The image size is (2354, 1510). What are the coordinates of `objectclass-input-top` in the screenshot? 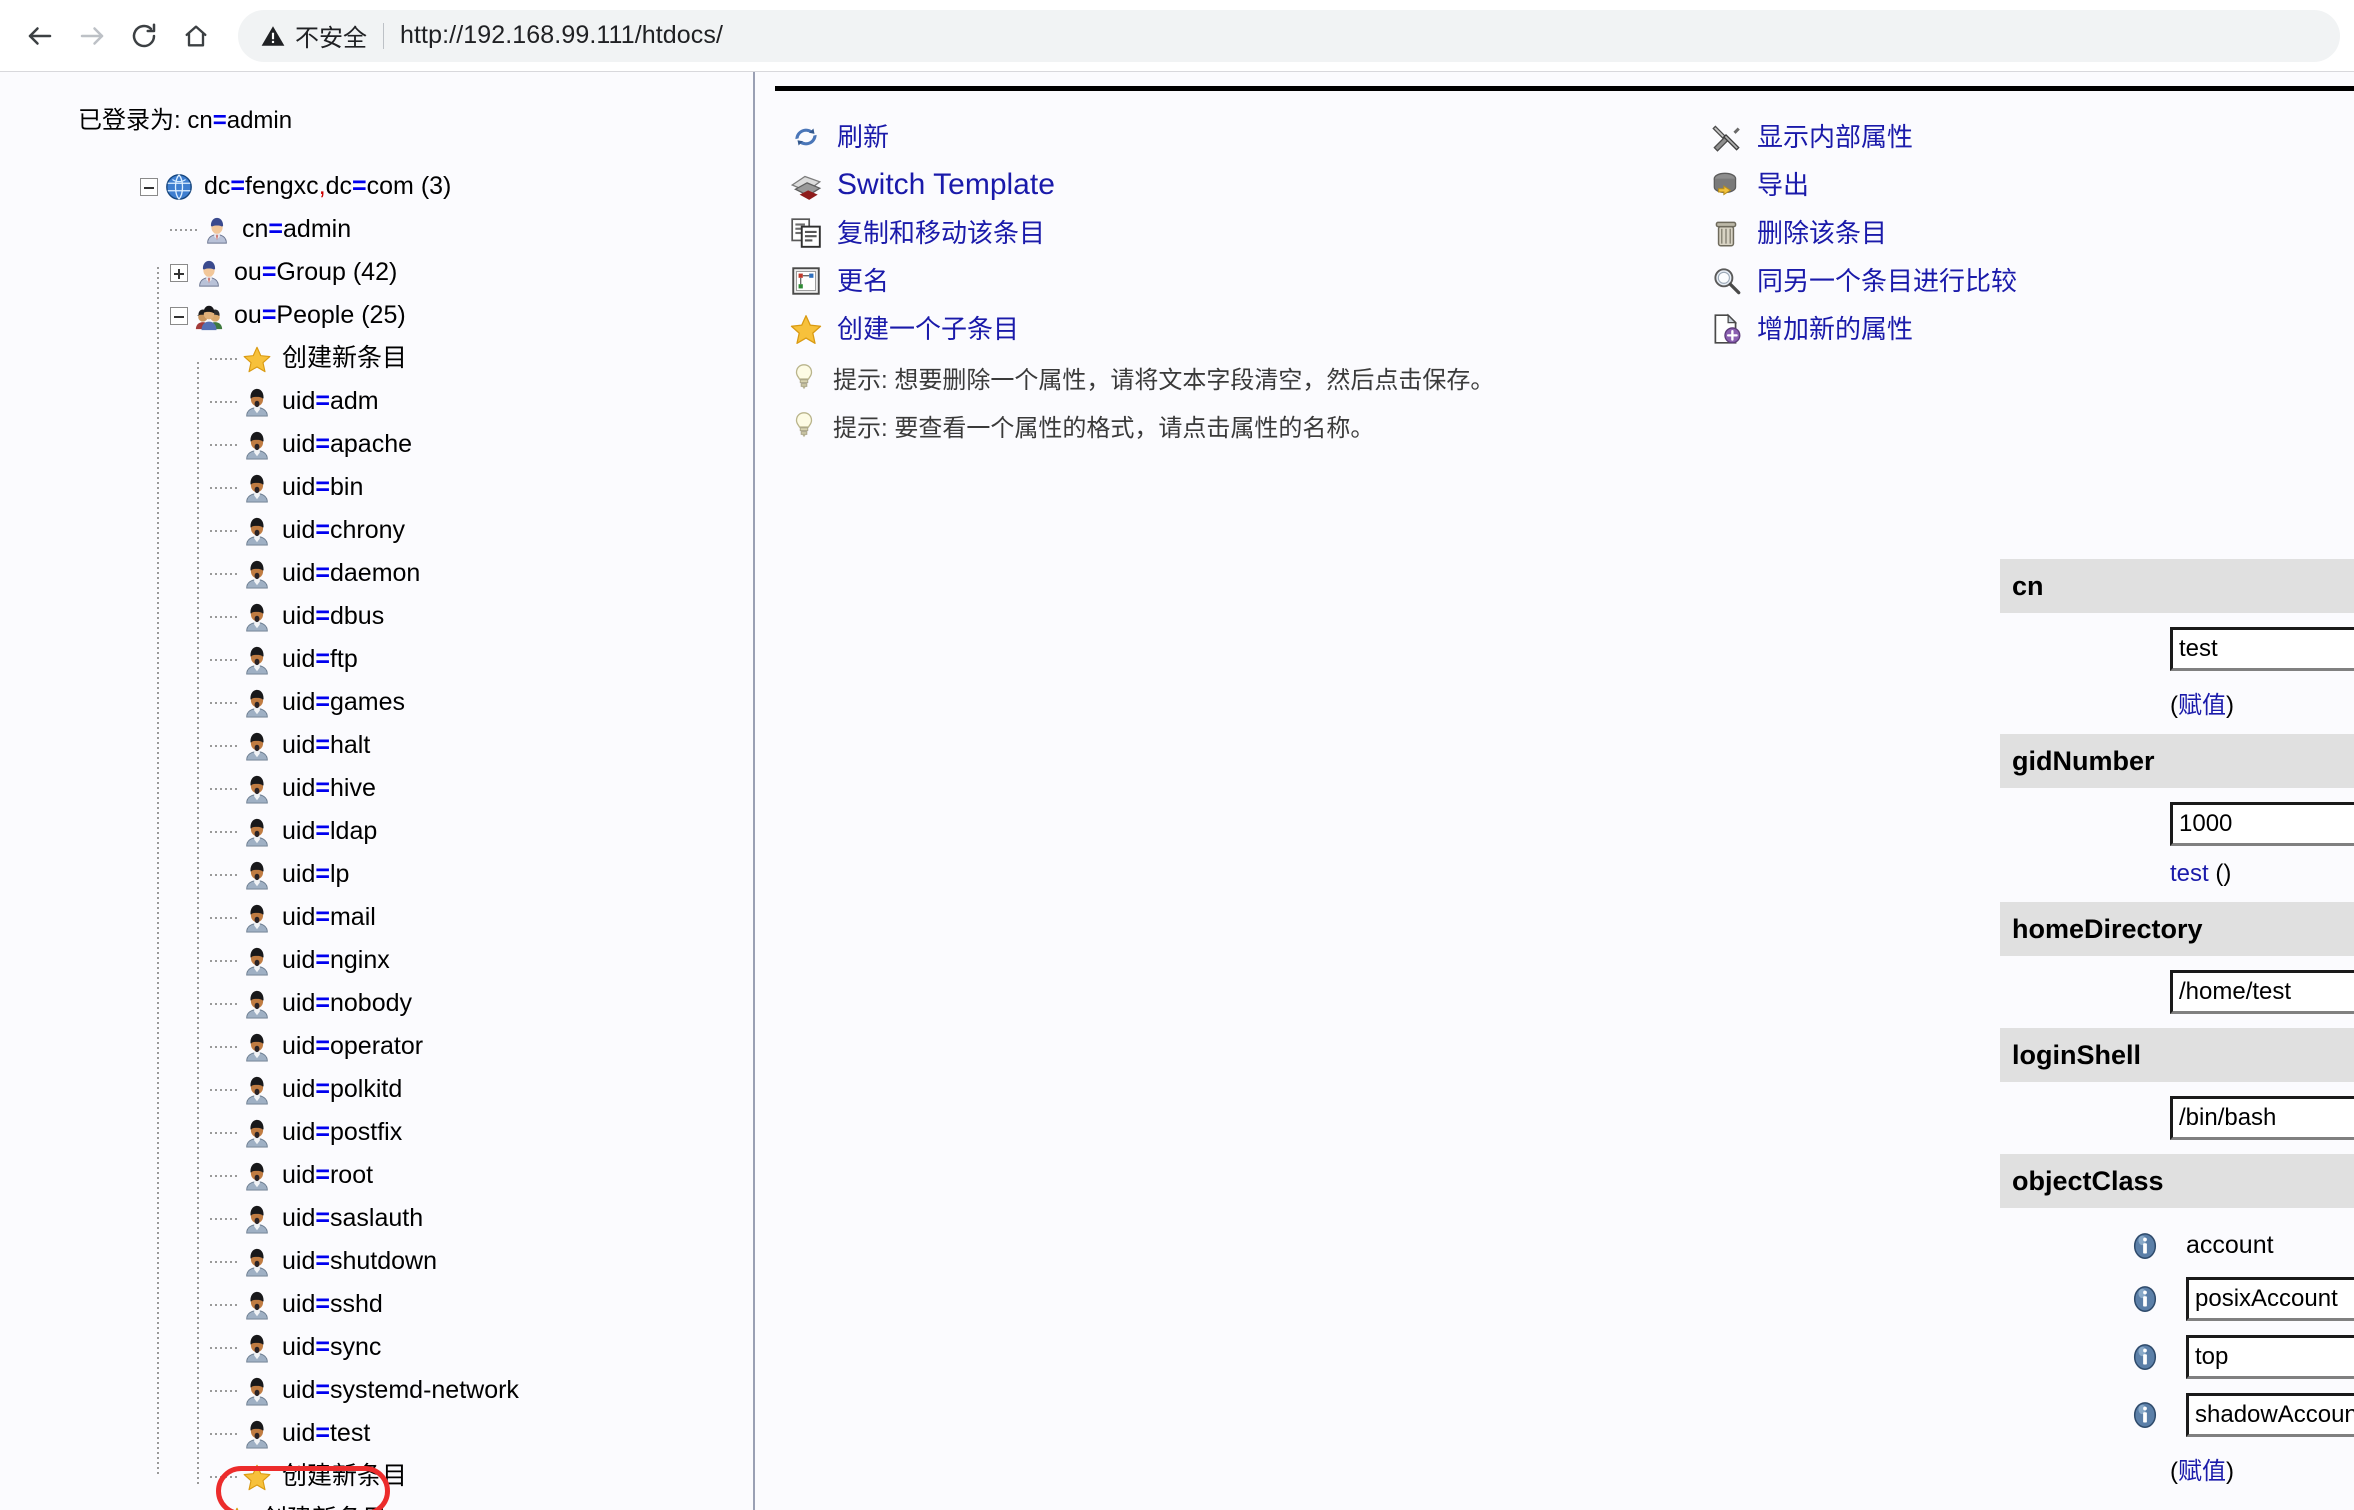 It's located at (2270, 1357).